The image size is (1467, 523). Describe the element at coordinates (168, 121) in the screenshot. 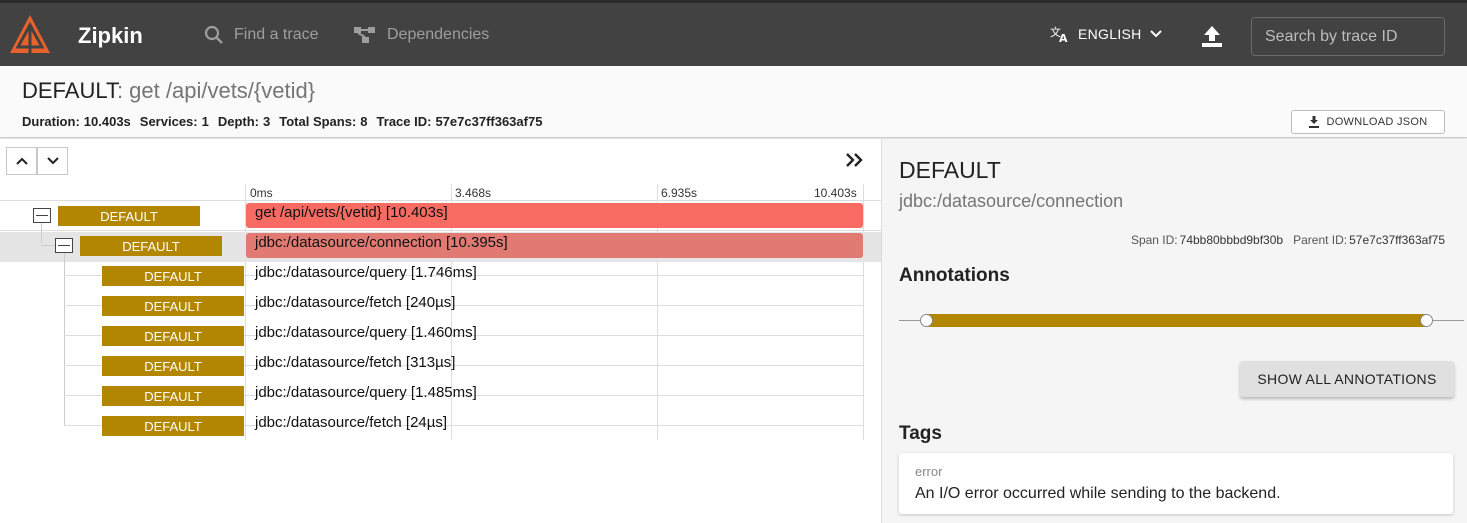

I see `stat-label: Services:` at that location.